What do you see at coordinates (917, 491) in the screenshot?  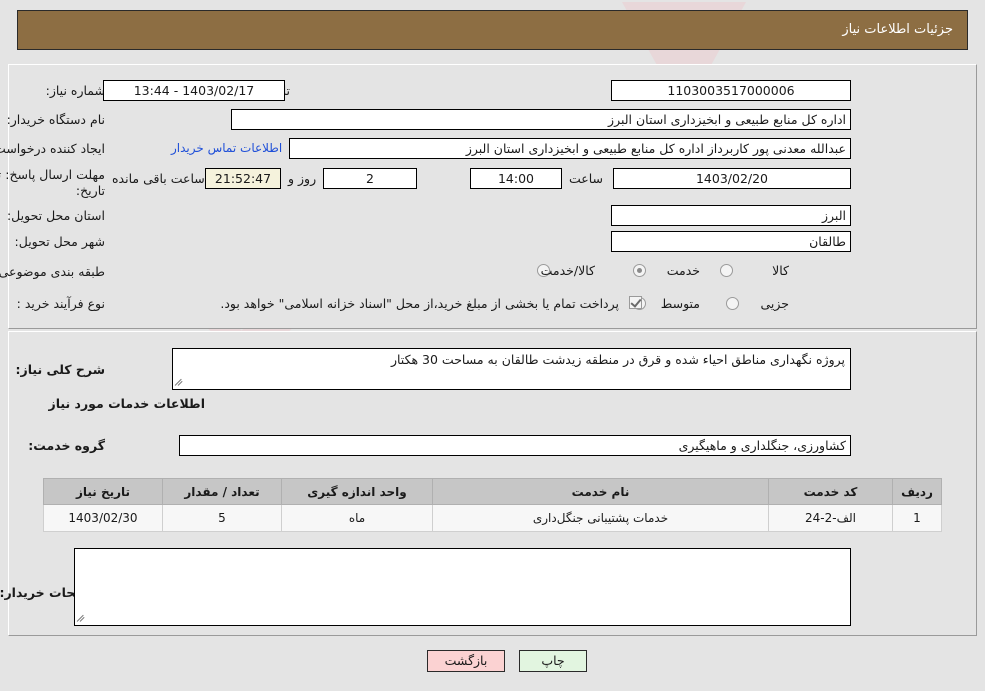 I see `col-radif: ردیف` at bounding box center [917, 491].